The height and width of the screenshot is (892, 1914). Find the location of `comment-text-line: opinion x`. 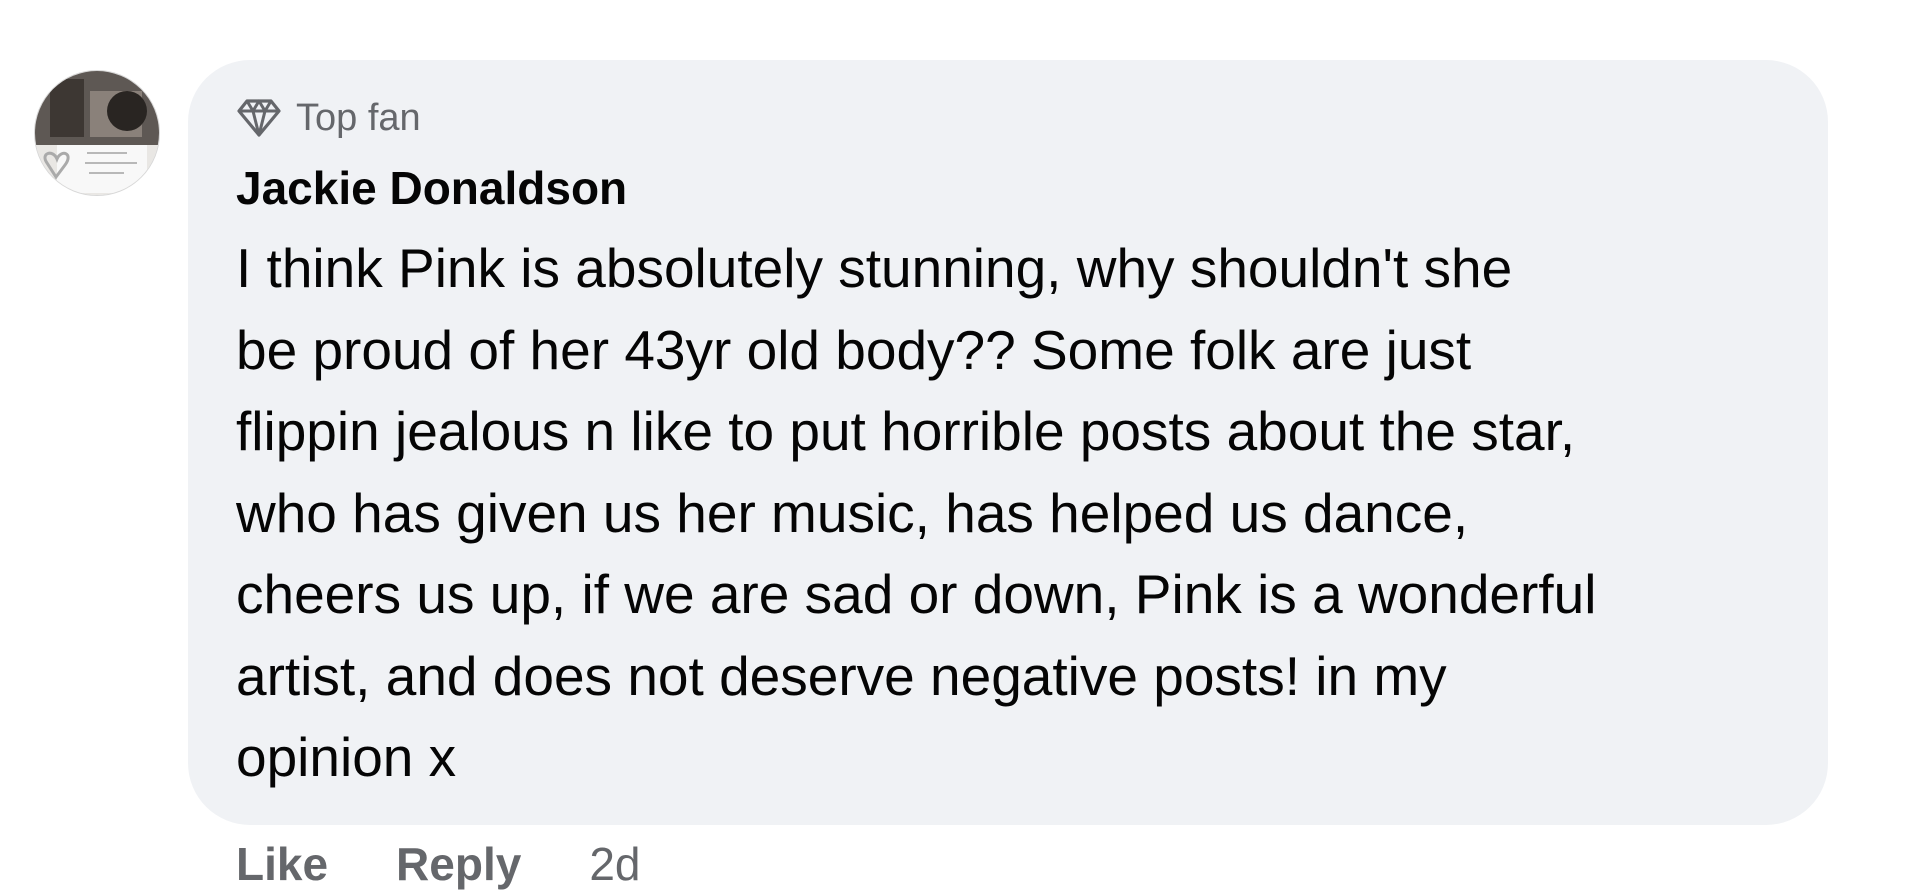

comment-text-line: opinion x is located at coordinates (346, 757).